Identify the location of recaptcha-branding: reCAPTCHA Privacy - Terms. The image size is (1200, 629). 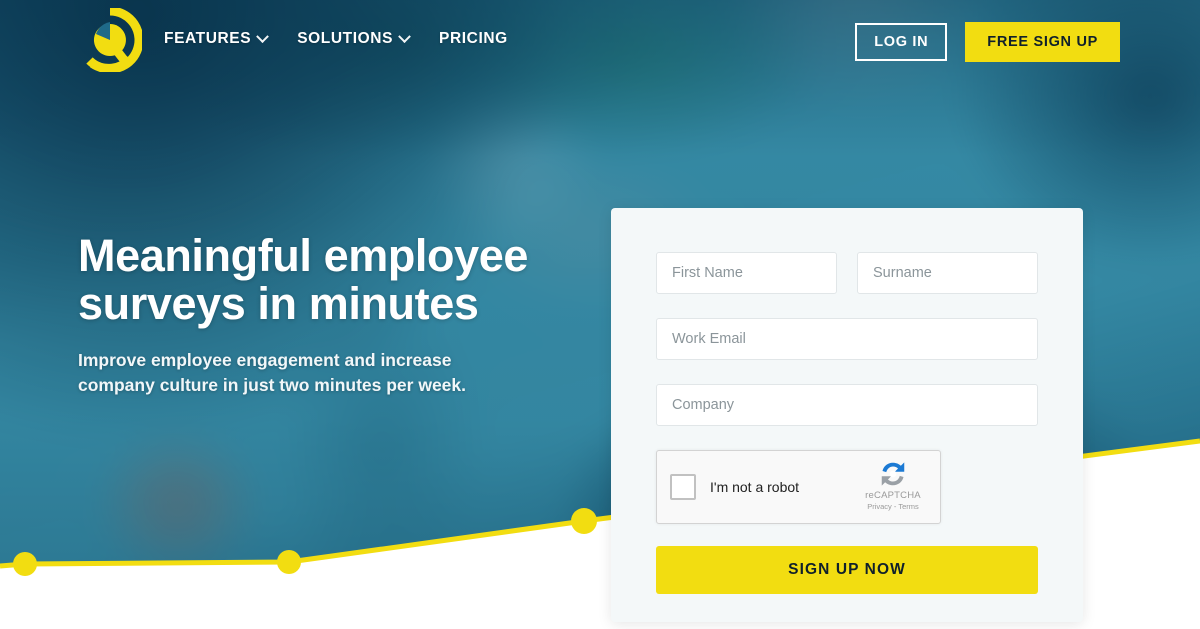
(893, 485).